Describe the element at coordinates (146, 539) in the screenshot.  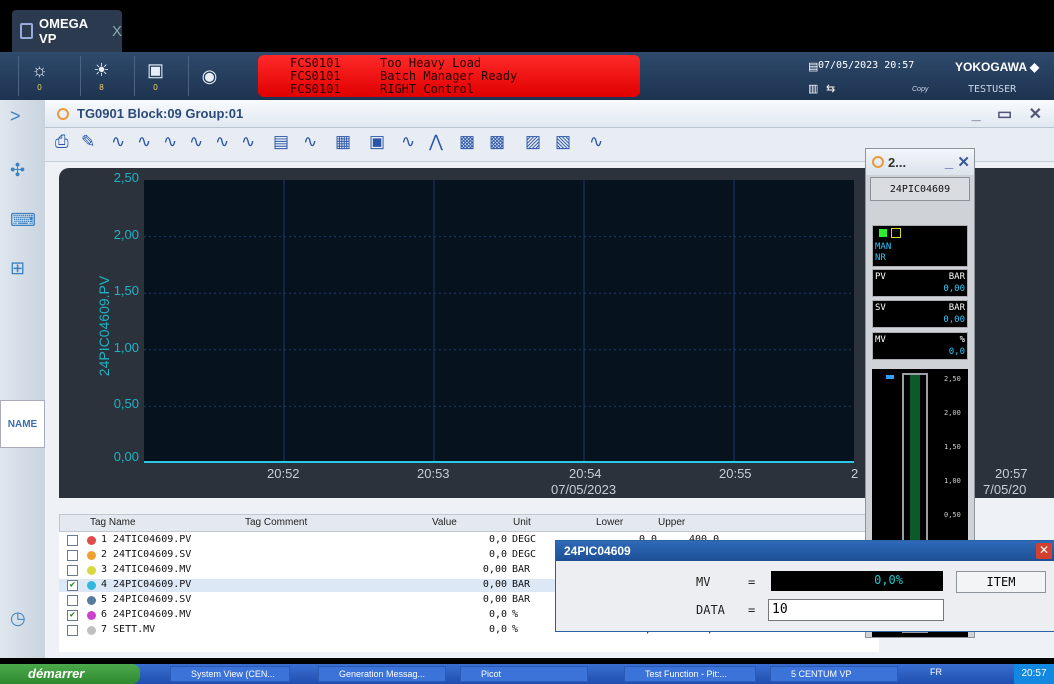
I see `tag-name: 1 24TIC04609.PV` at that location.